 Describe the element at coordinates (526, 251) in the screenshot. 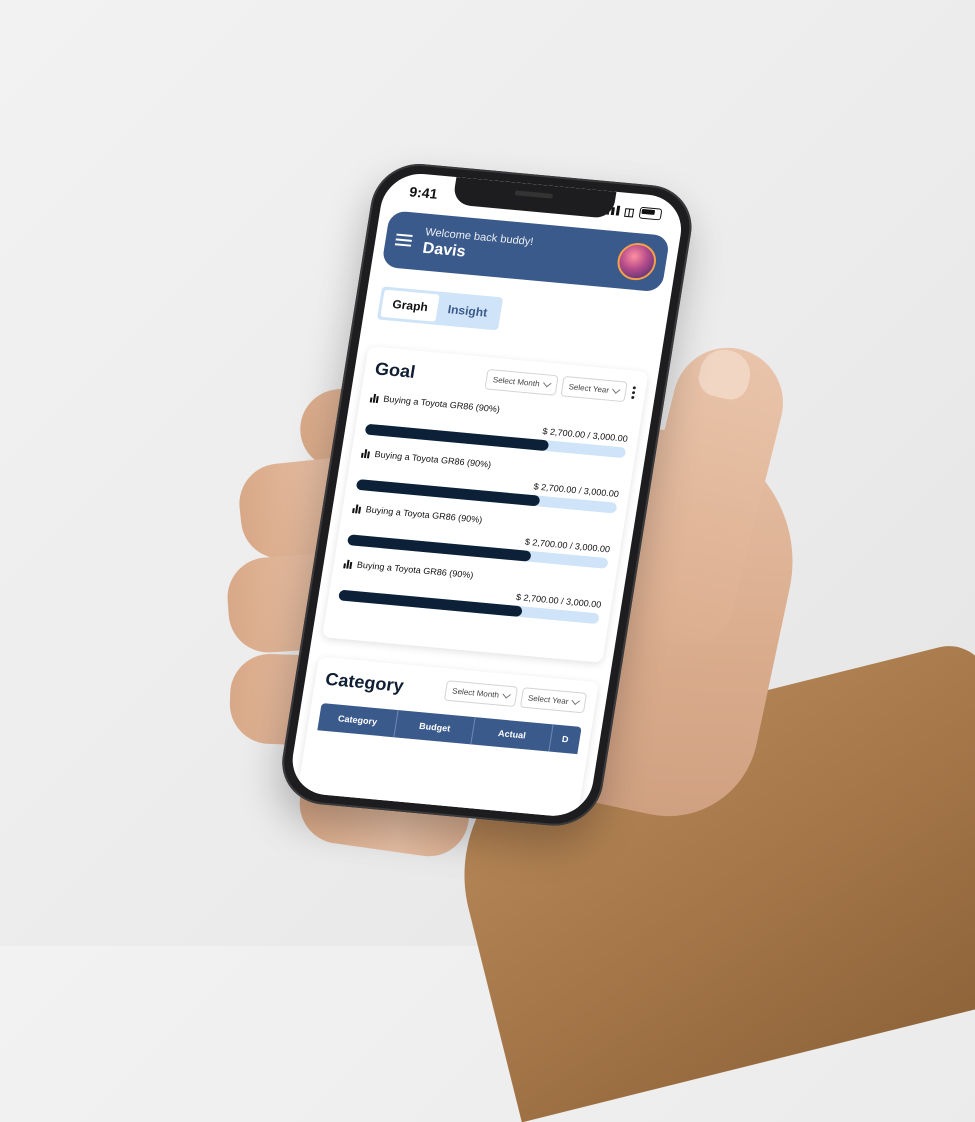

I see `app-header: Welcome back buddy! Davis` at that location.